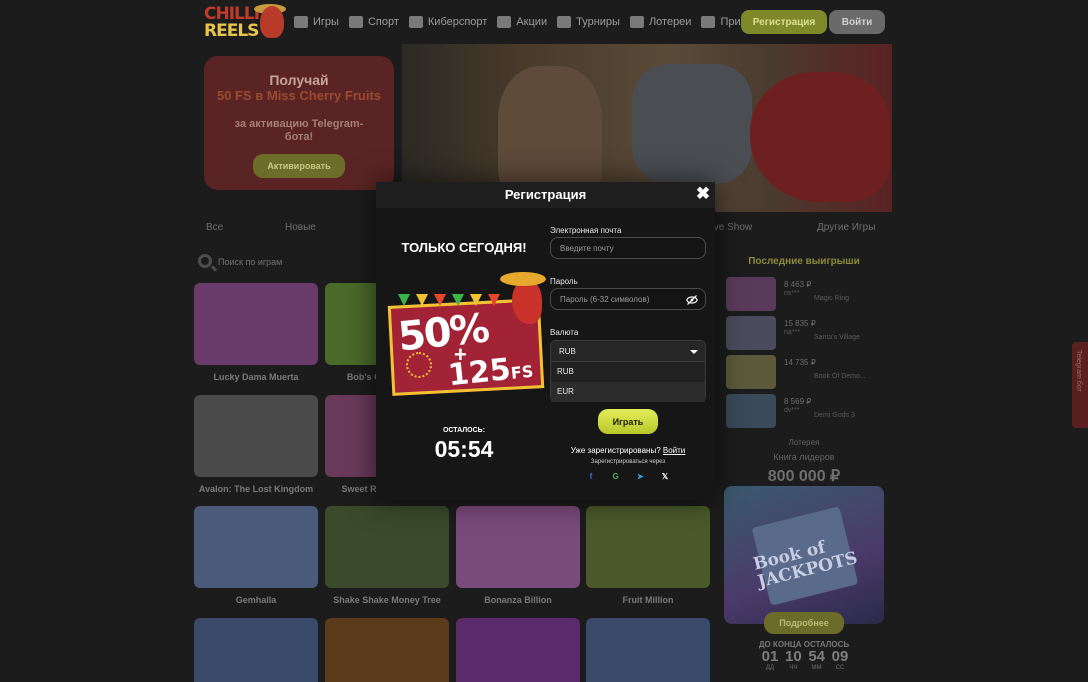  What do you see at coordinates (798, 401) in the screenshot?
I see `win-amount: 8 569 ₽` at bounding box center [798, 401].